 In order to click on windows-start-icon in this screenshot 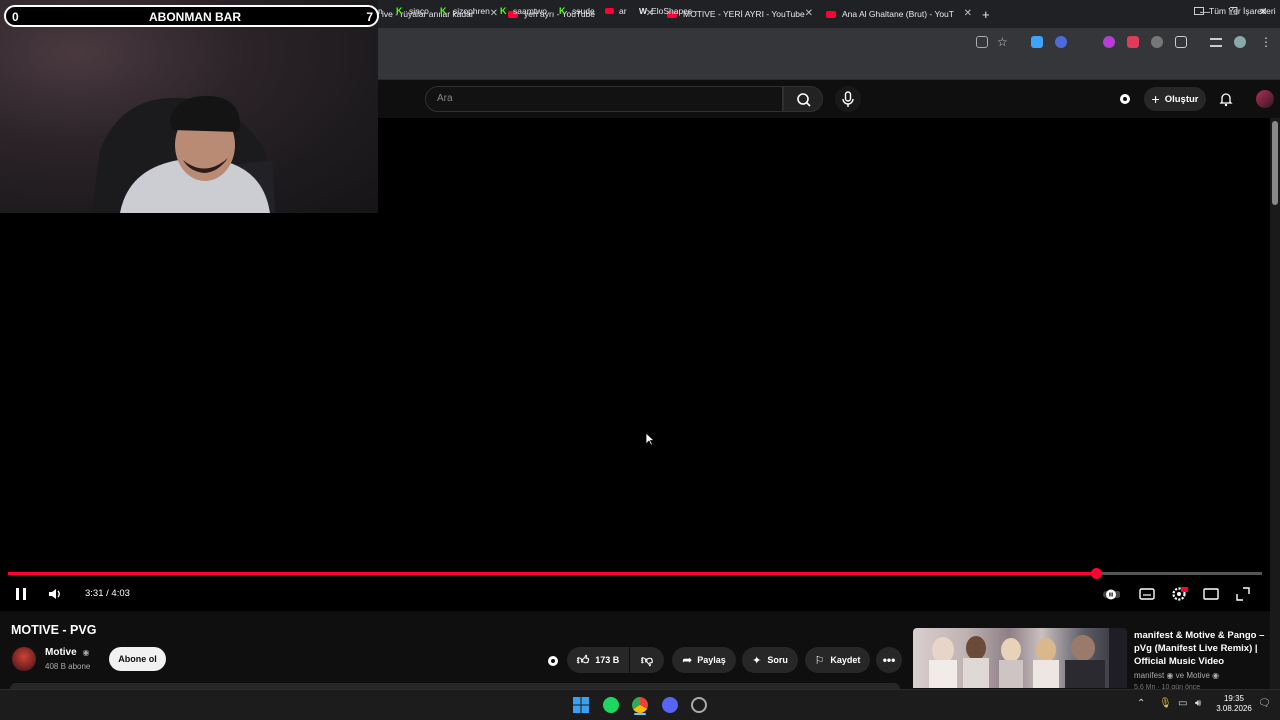, I will do `click(581, 705)`.